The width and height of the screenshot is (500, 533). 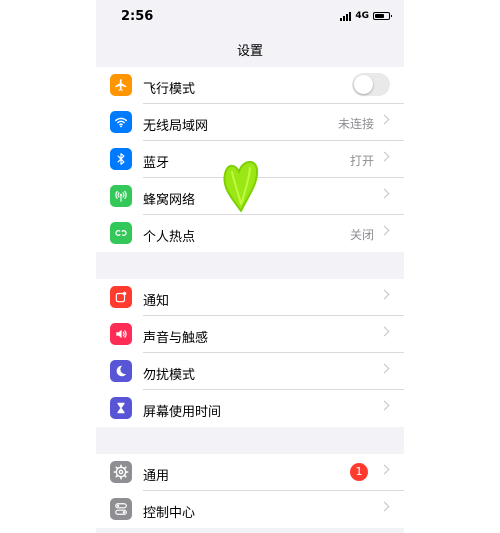 I want to click on antenna-icon, so click(x=121, y=196).